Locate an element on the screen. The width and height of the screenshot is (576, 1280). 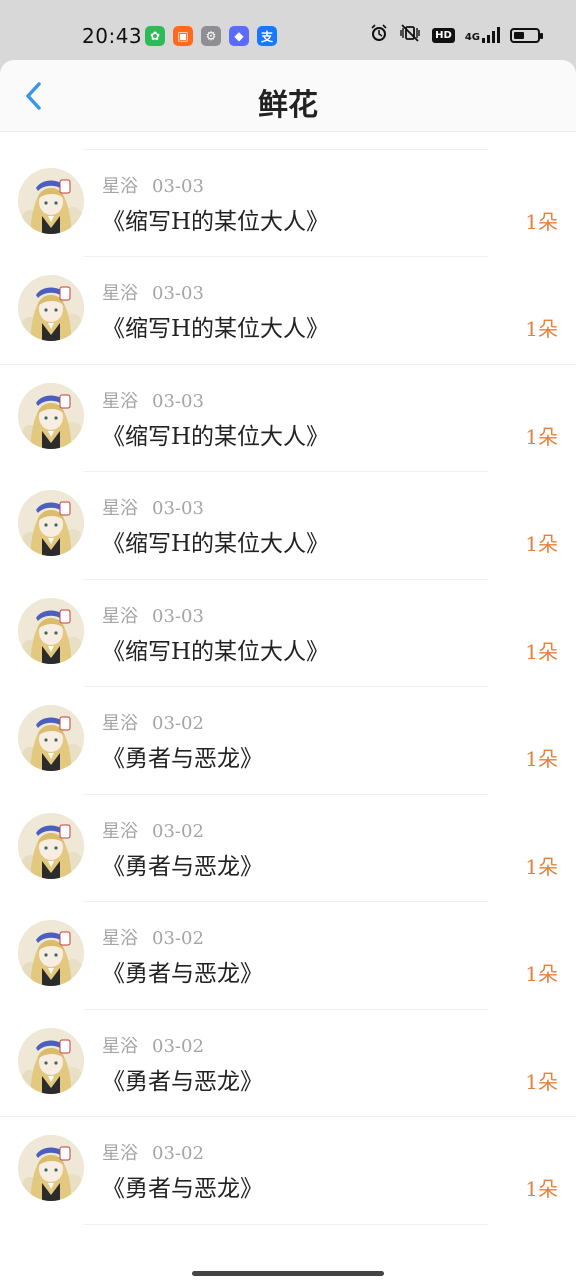
alarm-icon is located at coordinates (379, 35).